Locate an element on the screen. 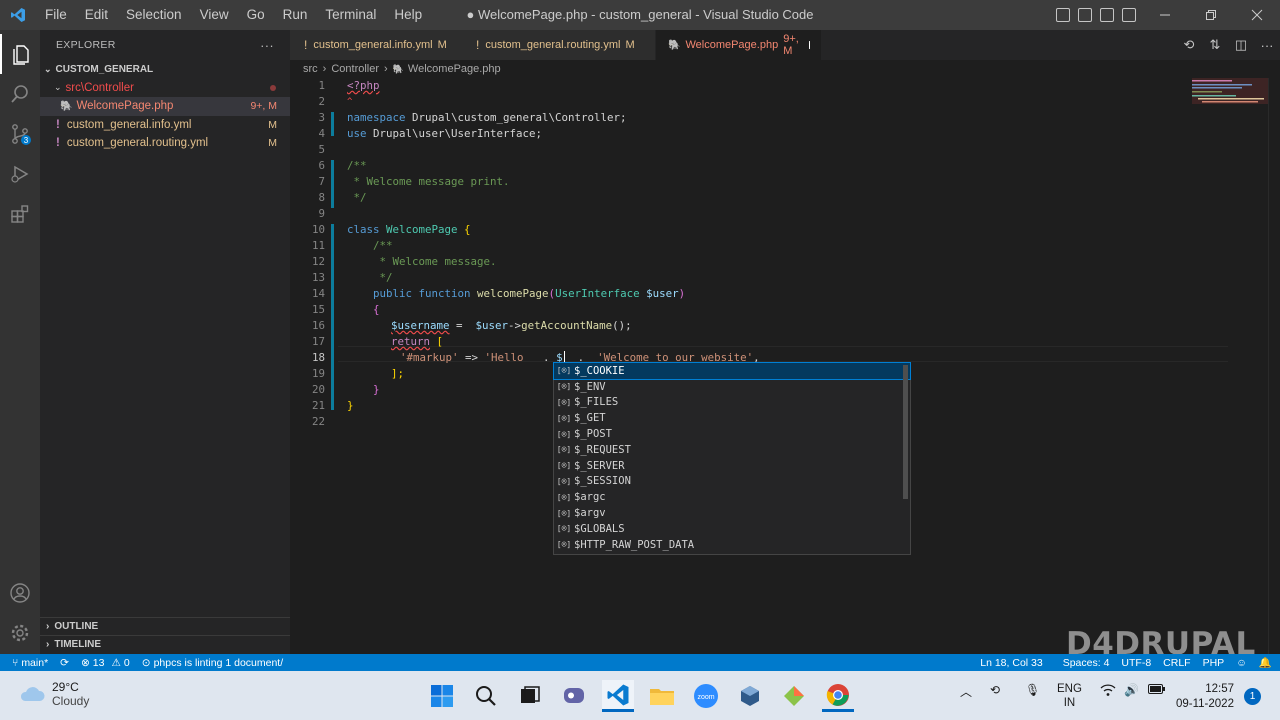 This screenshot has height=720, width=1280. search-taskbar-icon is located at coordinates (486, 696).